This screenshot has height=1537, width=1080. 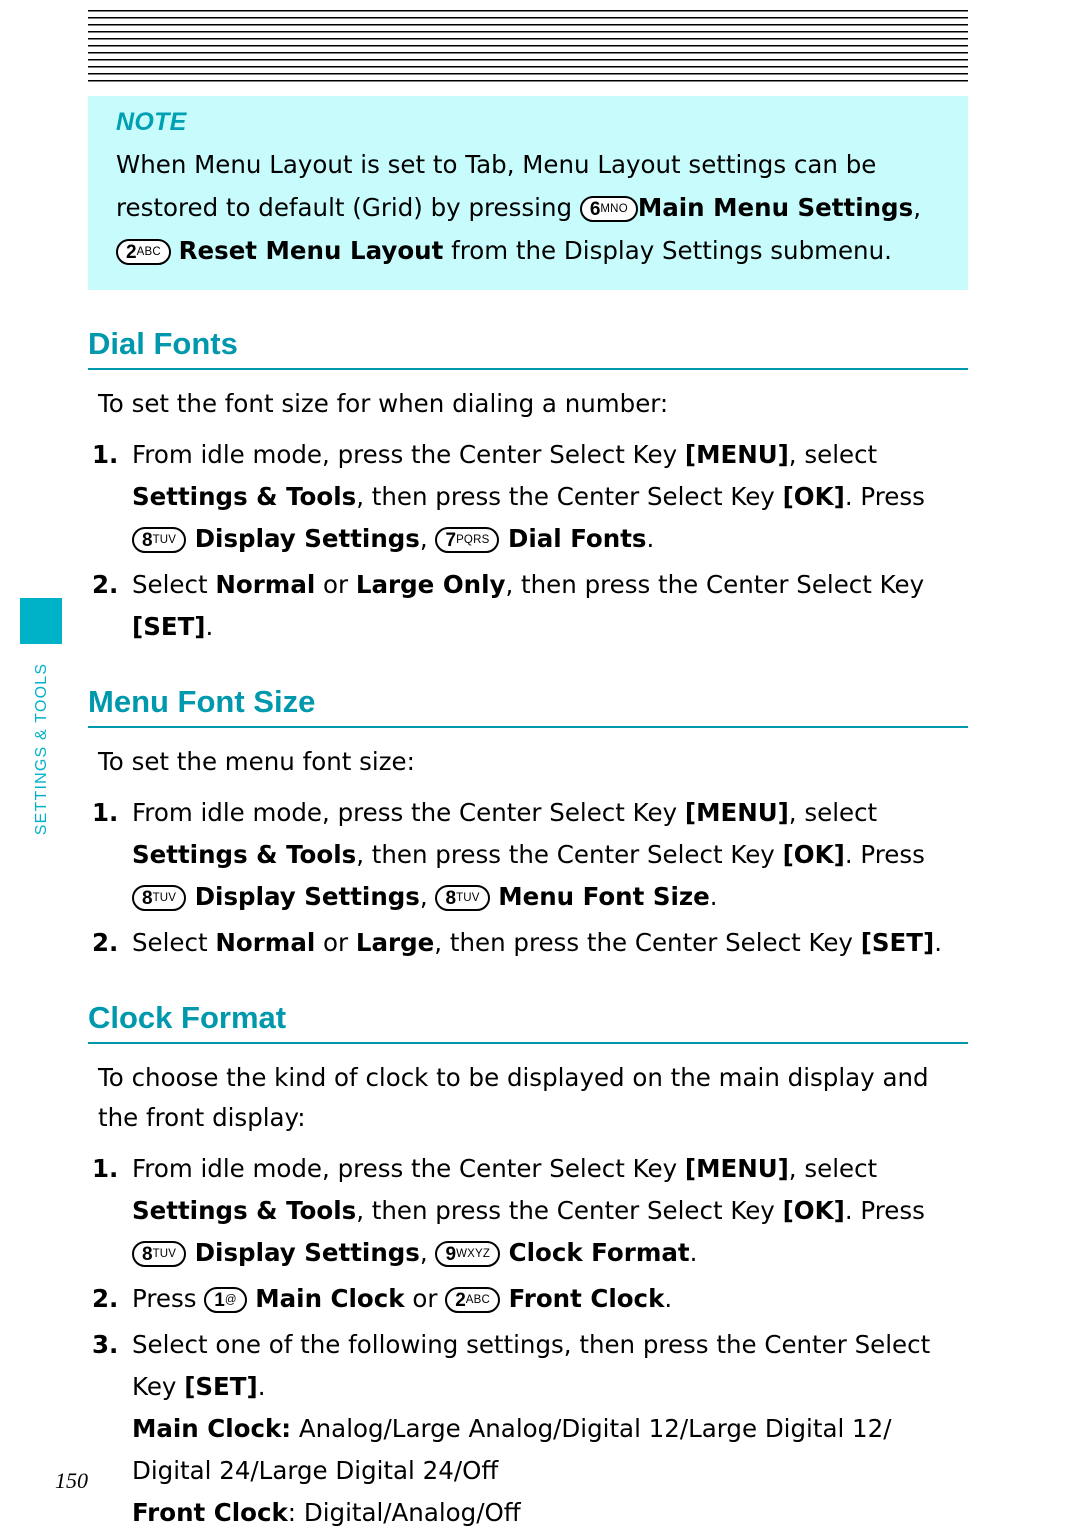 What do you see at coordinates (41, 749) in the screenshot?
I see `side-tab-label: SETTINGS & TOOLS` at bounding box center [41, 749].